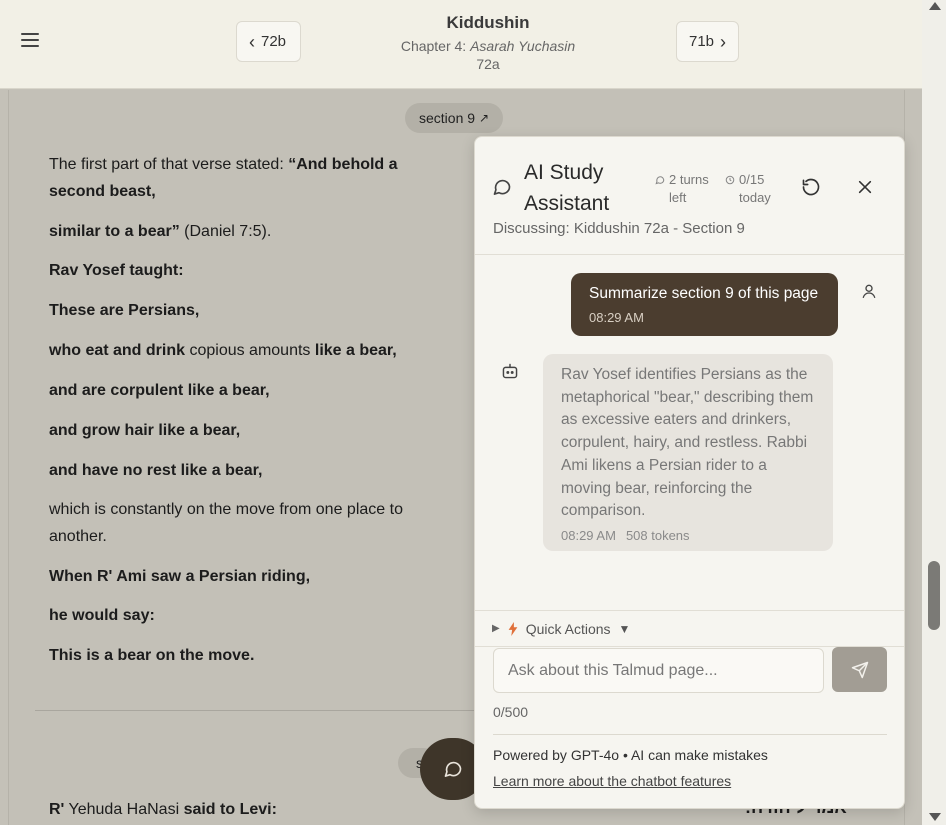 The image size is (946, 825). I want to click on text-line: and are corpulent like a bear,, so click(159, 390).